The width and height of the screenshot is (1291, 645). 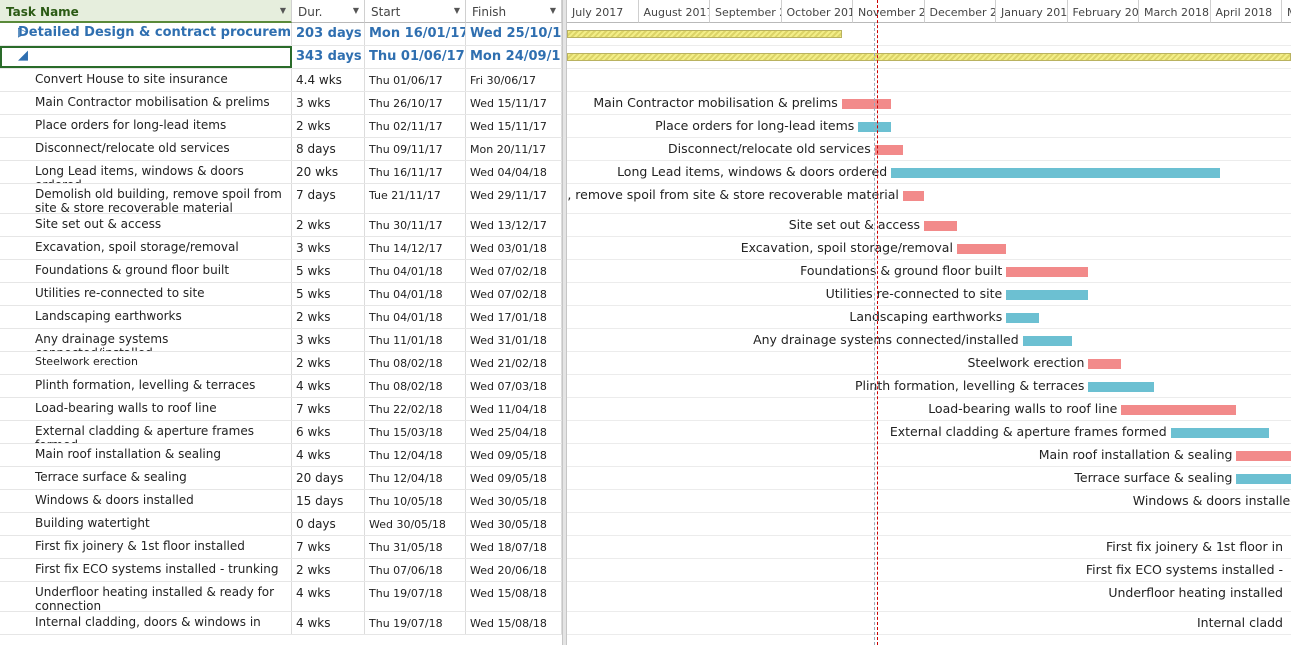 What do you see at coordinates (514, 11) in the screenshot?
I see `column-header-finish: Finish ▼` at bounding box center [514, 11].